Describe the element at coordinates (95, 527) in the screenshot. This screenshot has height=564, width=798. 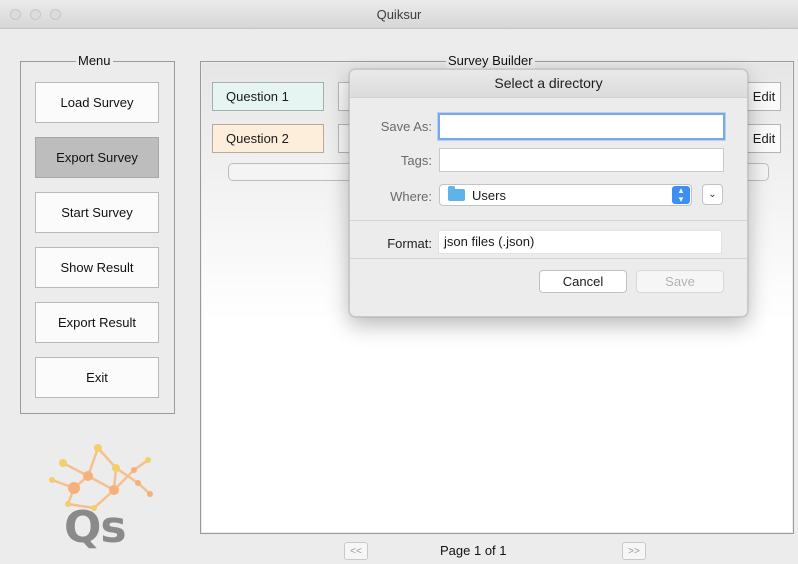
I see `logo-text: Qs` at that location.